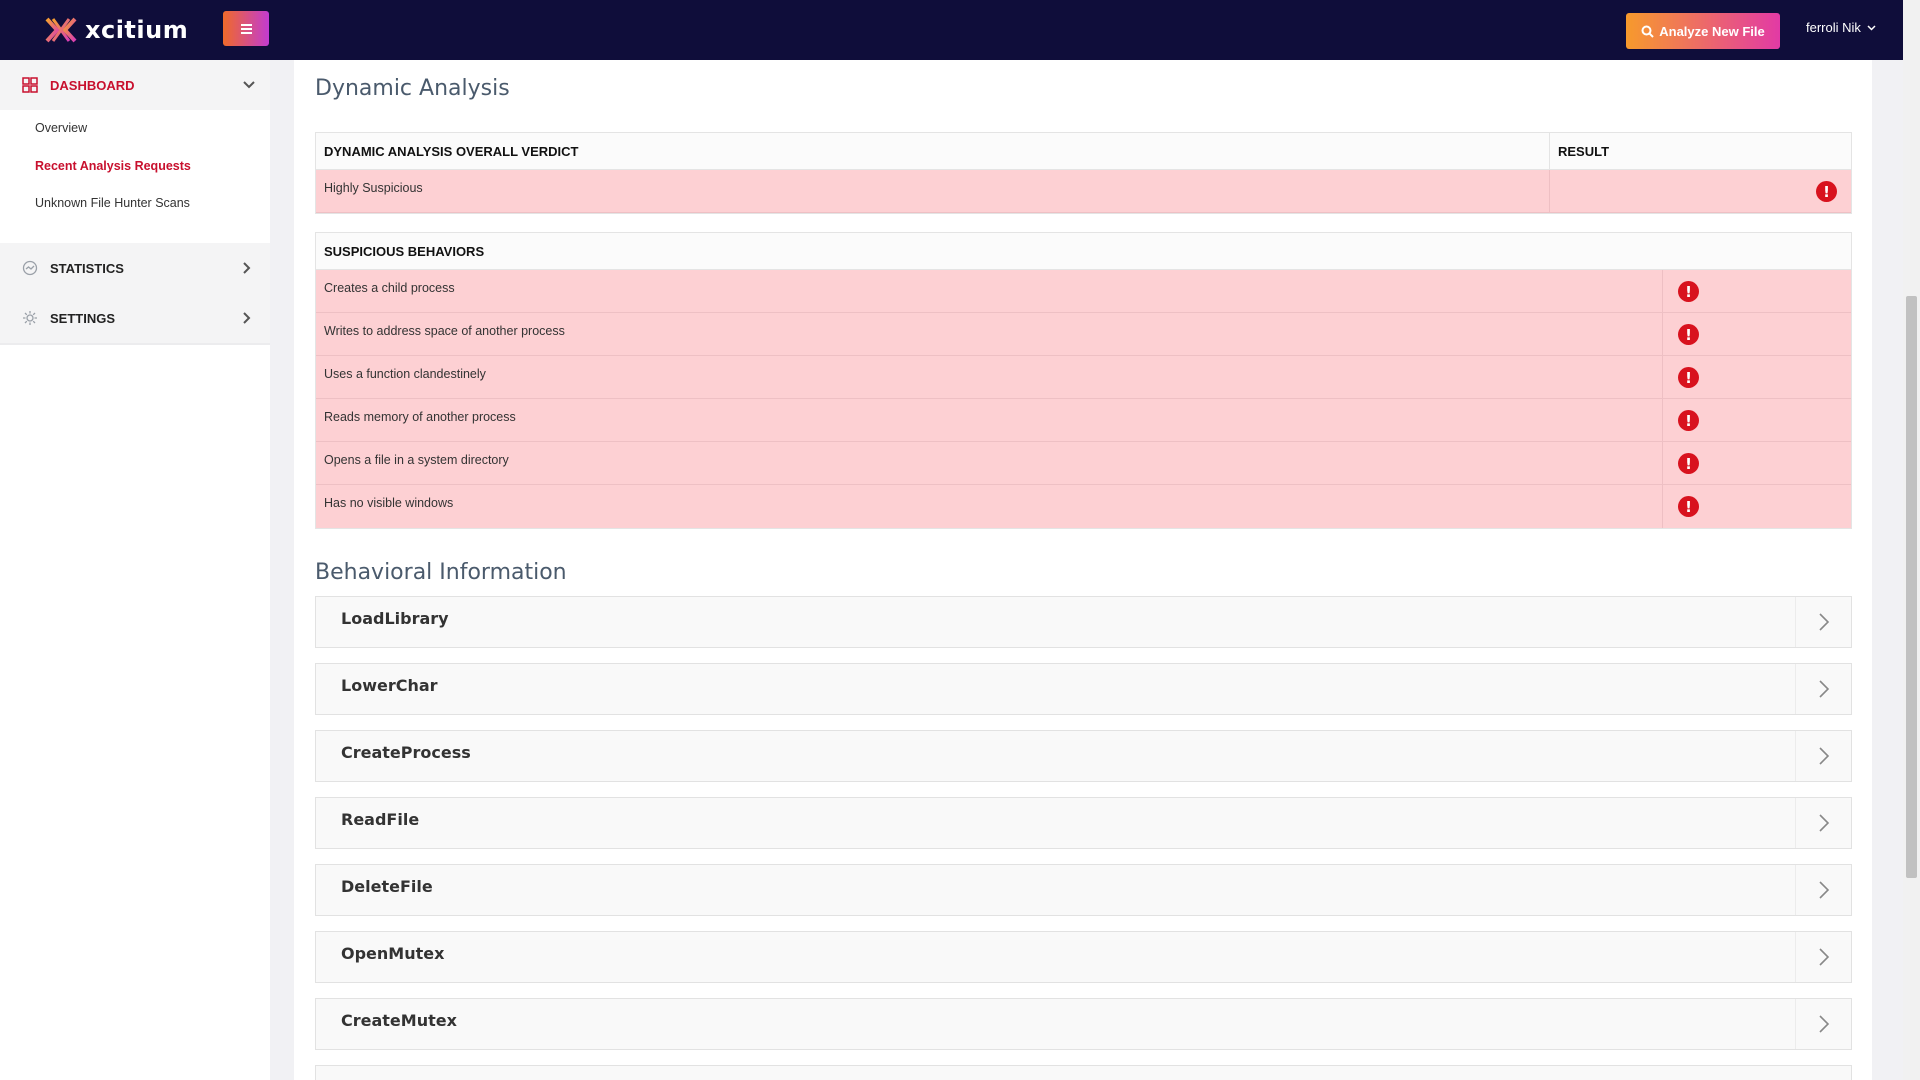 The image size is (1920, 1080). I want to click on xcitium-logo: xcitium, so click(115, 30).